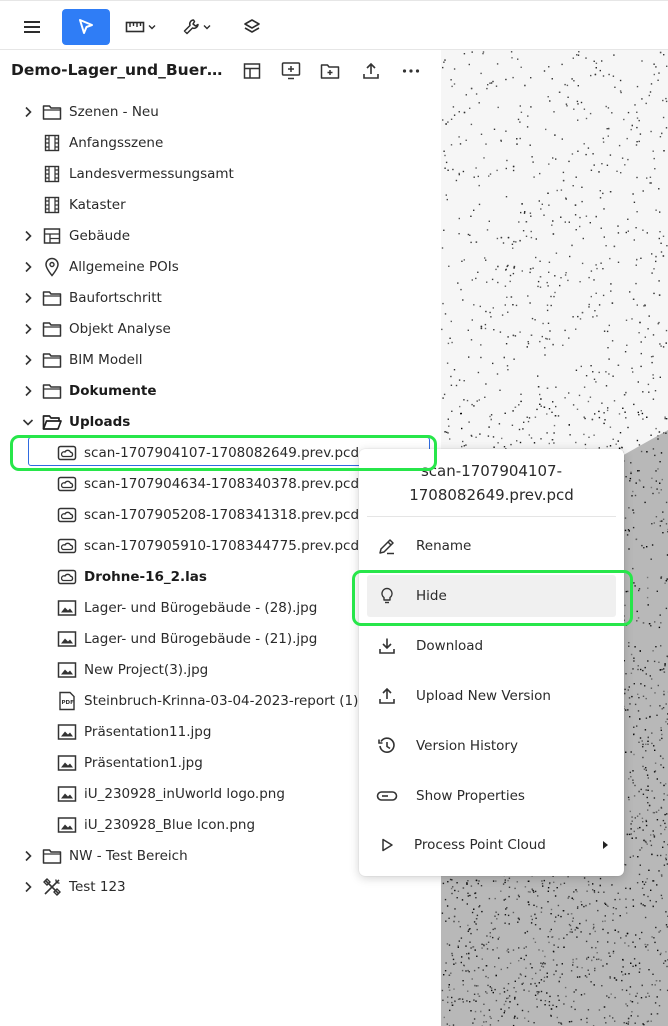 Image resolution: width=668 pixels, height=1026 pixels. Describe the element at coordinates (387, 546) in the screenshot. I see `pencil-icon` at that location.